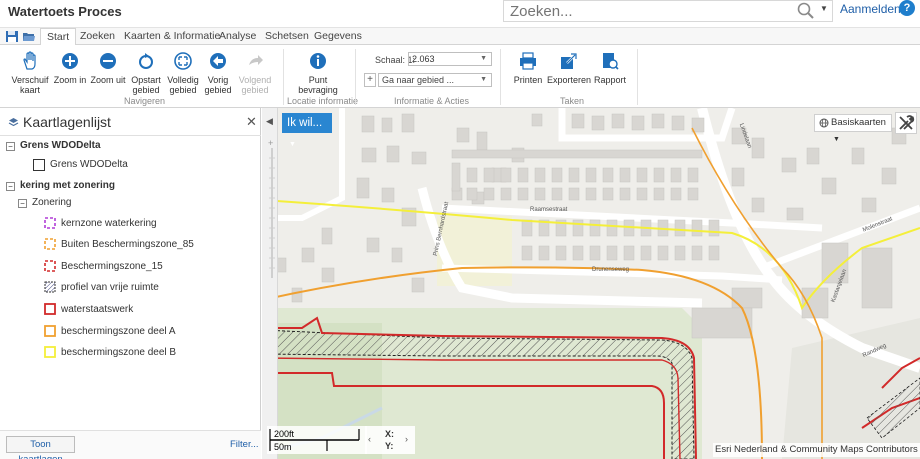 Image resolution: width=920 pixels, height=459 pixels. Describe the element at coordinates (255, 73) in the screenshot. I see `next-extent-button: Volgend gebied` at that location.